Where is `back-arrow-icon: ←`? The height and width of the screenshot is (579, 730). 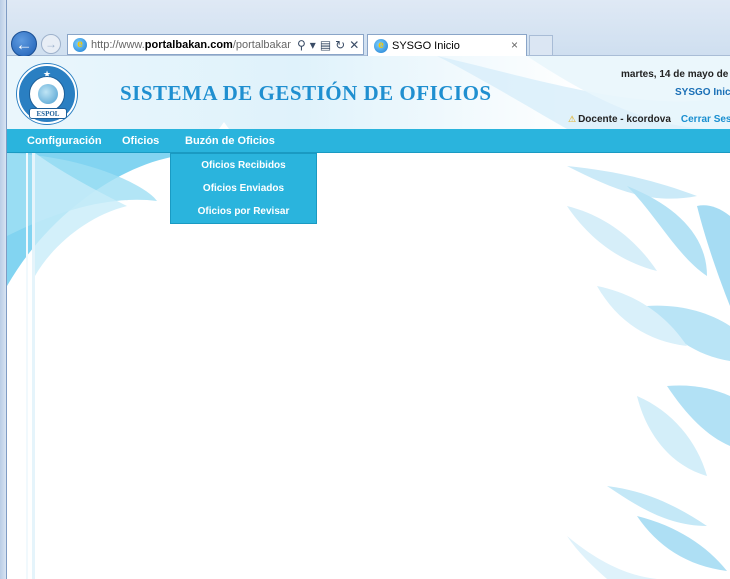 back-arrow-icon: ← is located at coordinates (24, 44).